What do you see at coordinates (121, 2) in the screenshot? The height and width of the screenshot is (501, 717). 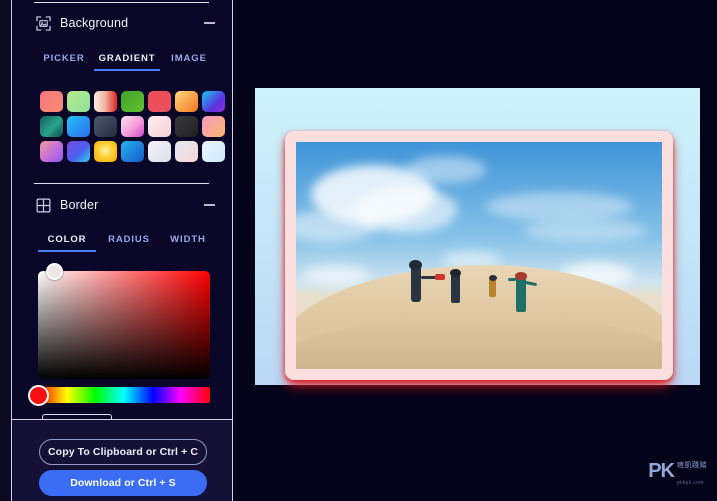 I see `divider-top` at bounding box center [121, 2].